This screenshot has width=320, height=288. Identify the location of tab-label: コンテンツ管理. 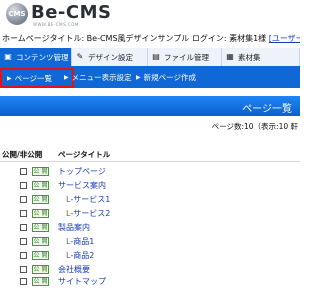
(42, 57).